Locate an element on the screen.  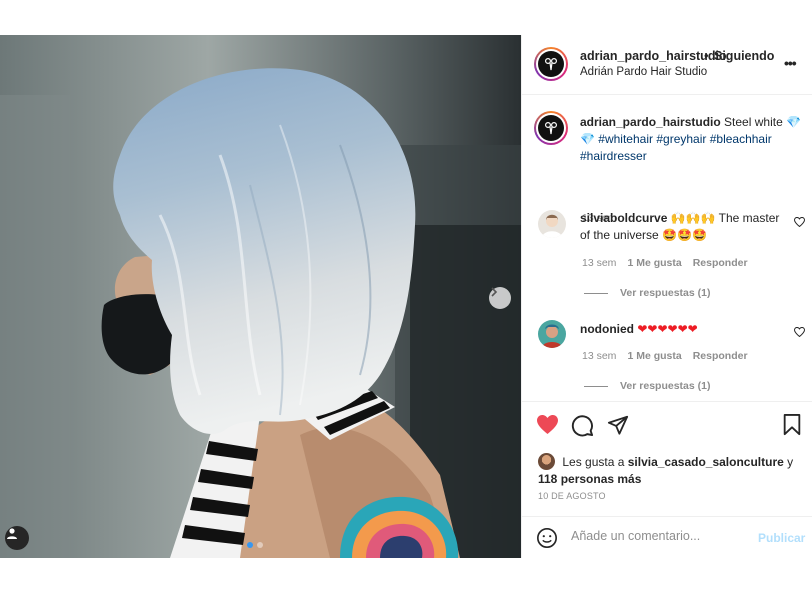
likes-prefix: Les gusta a is located at coordinates (593, 462).